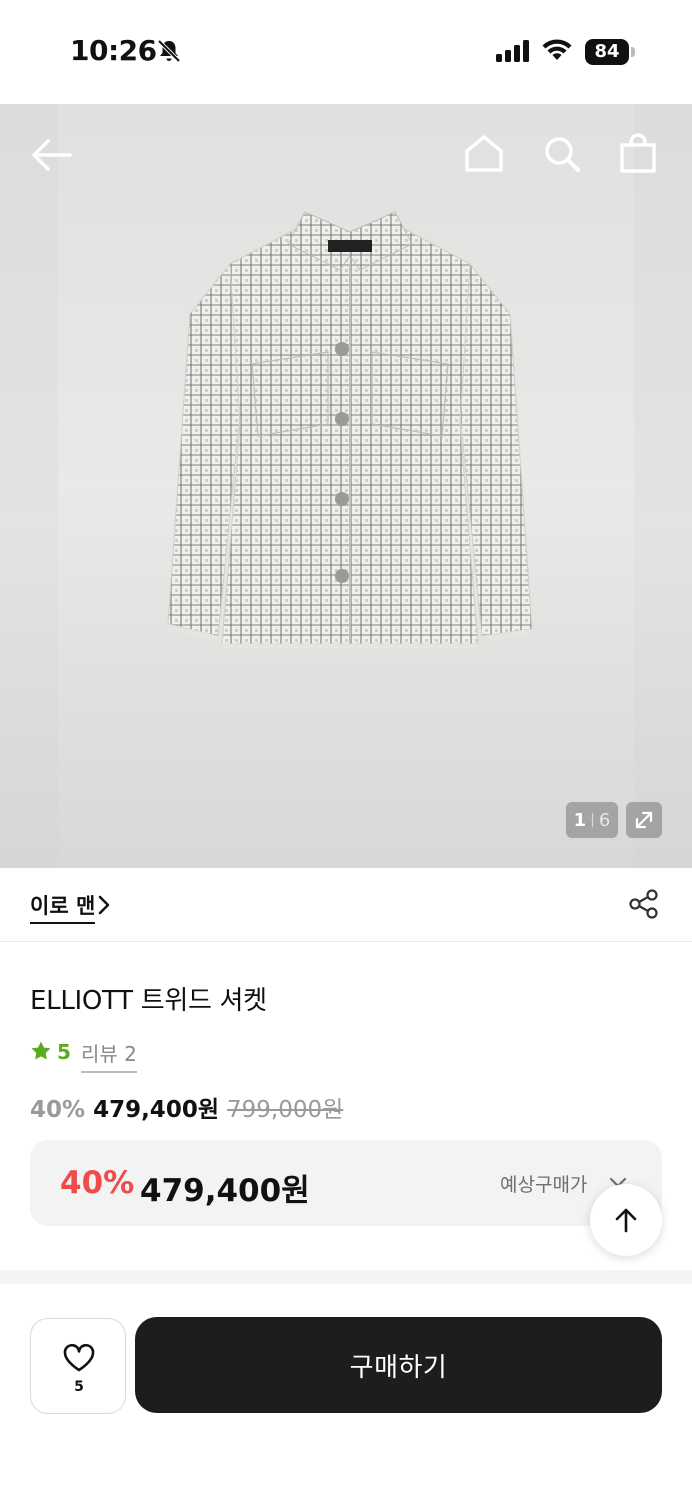 The width and height of the screenshot is (692, 1500). What do you see at coordinates (51, 155) in the screenshot?
I see `back-arrow-icon` at bounding box center [51, 155].